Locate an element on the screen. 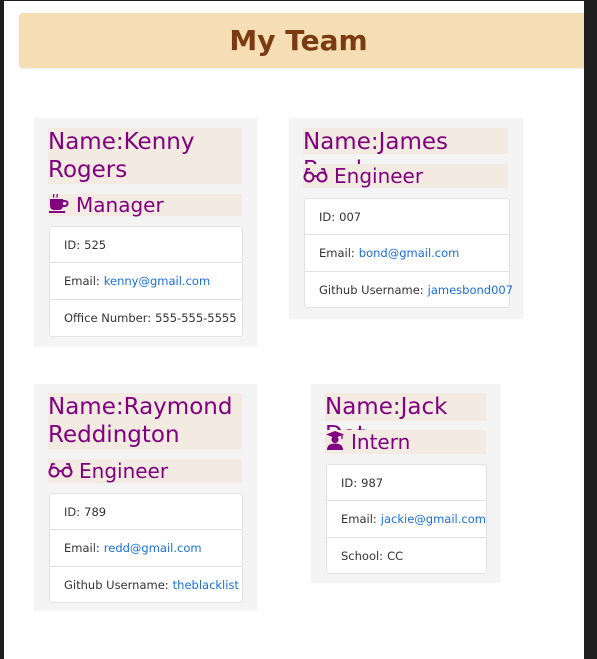 This screenshot has height=659, width=597. detail-github: Github Username: jamesbond007 is located at coordinates (409, 289).